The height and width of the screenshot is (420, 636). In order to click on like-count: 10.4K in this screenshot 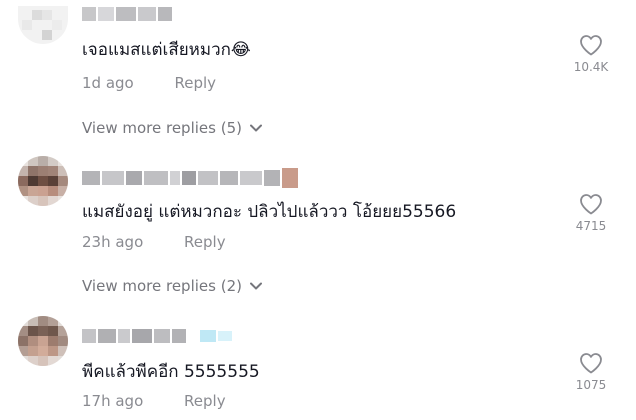, I will do `click(591, 67)`.